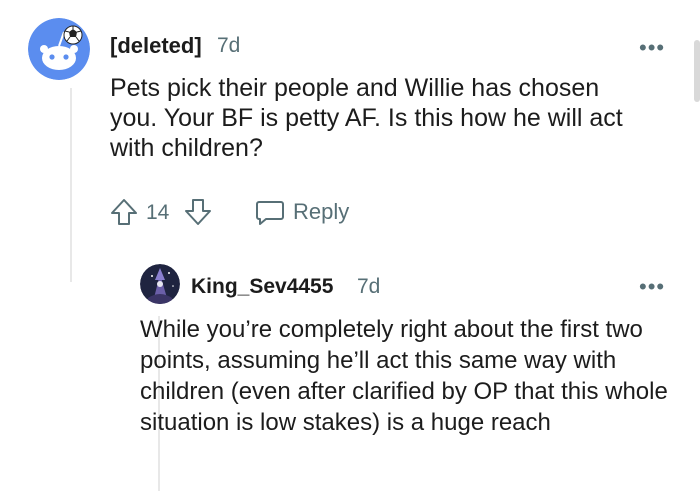  What do you see at coordinates (321, 211) in the screenshot?
I see `reply-label: Reply` at bounding box center [321, 211].